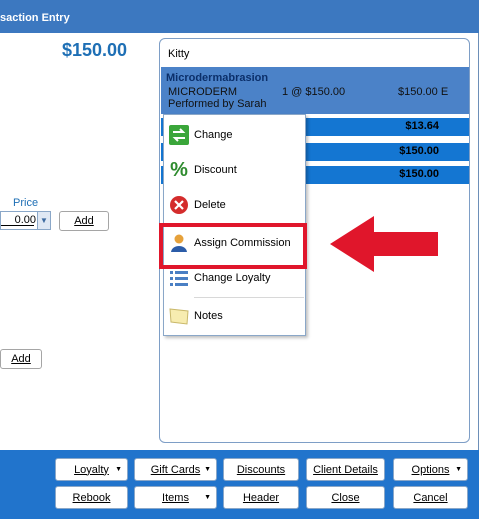  What do you see at coordinates (213, 135) in the screenshot?
I see `menu-item-label: Change` at bounding box center [213, 135].